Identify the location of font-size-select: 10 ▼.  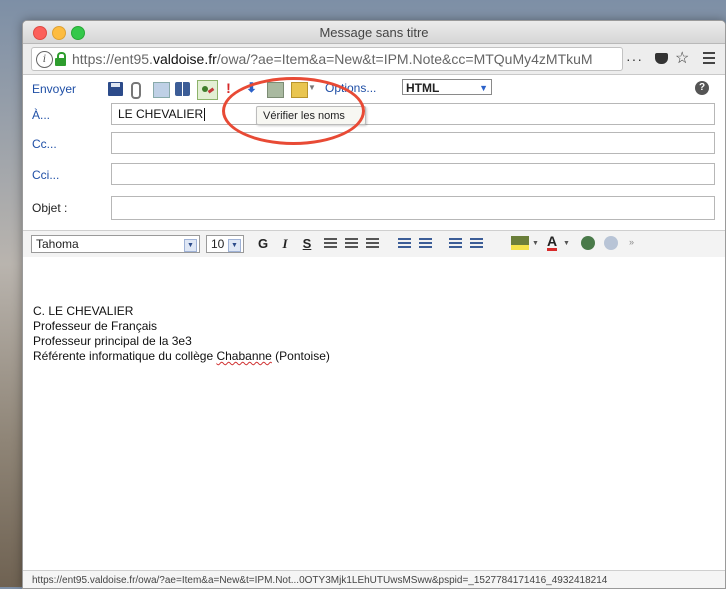
(225, 244).